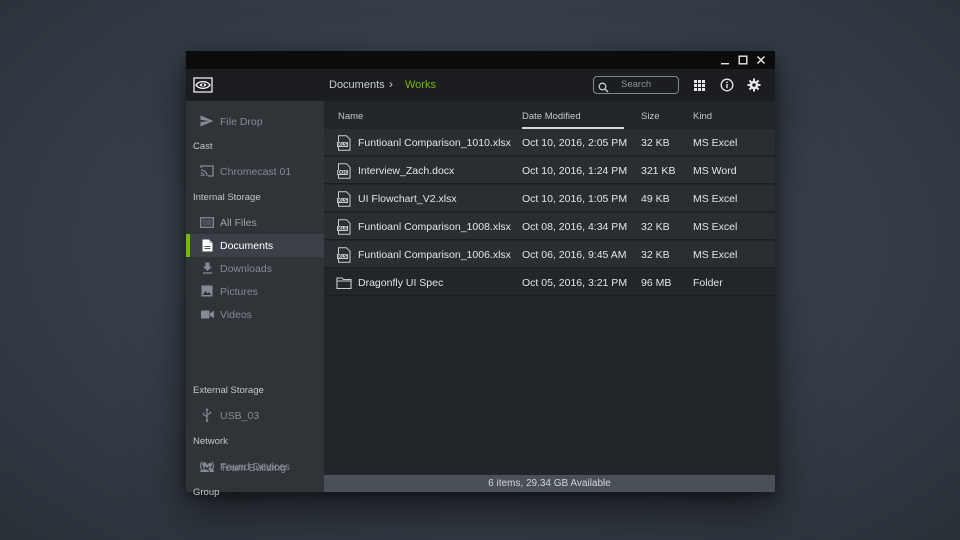  I want to click on sidebar-item-label: Team Building, so click(253, 467).